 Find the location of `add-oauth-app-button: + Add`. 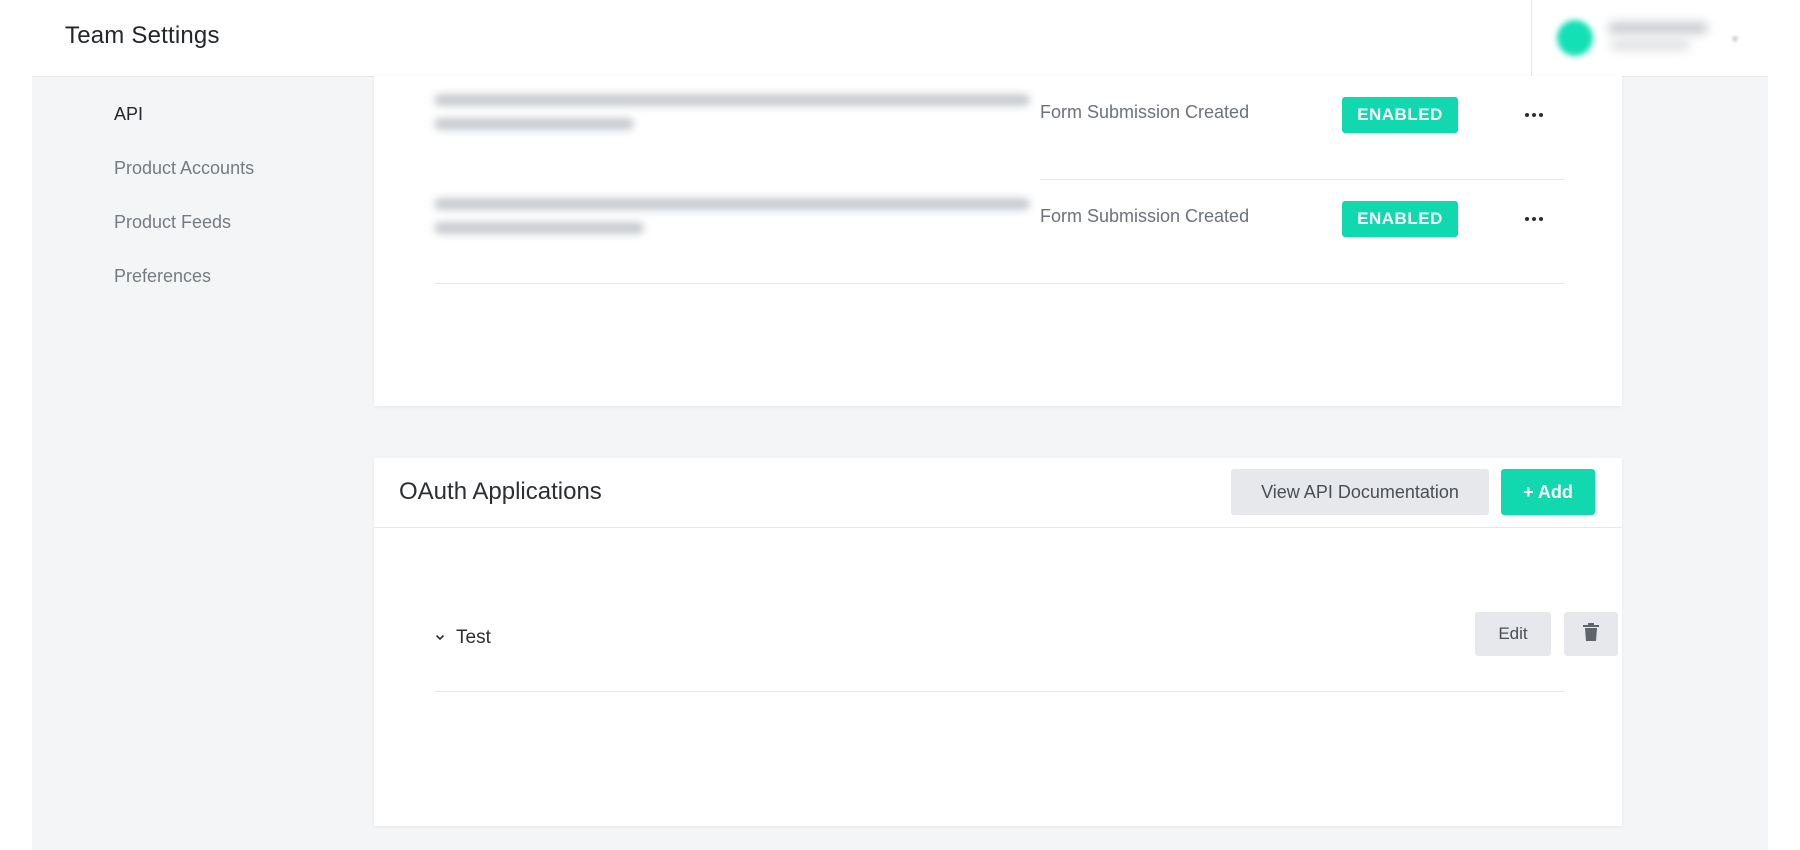

add-oauth-app-button: + Add is located at coordinates (1548, 492).